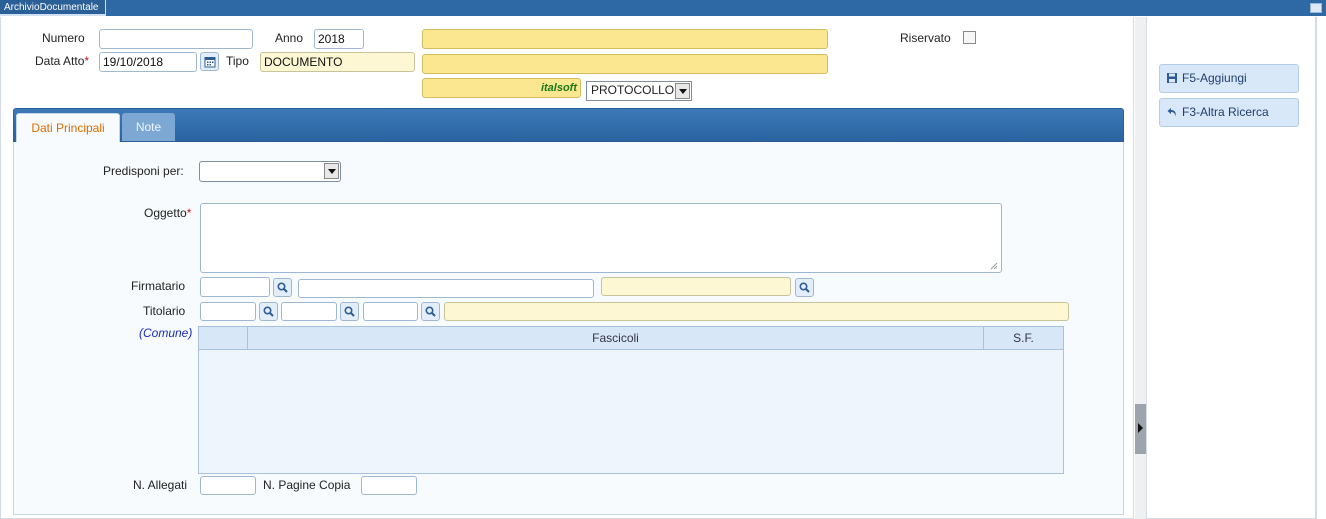 This screenshot has height=519, width=1326. Describe the element at coordinates (1171, 112) in the screenshot. I see `back-arrow-icon` at that location.